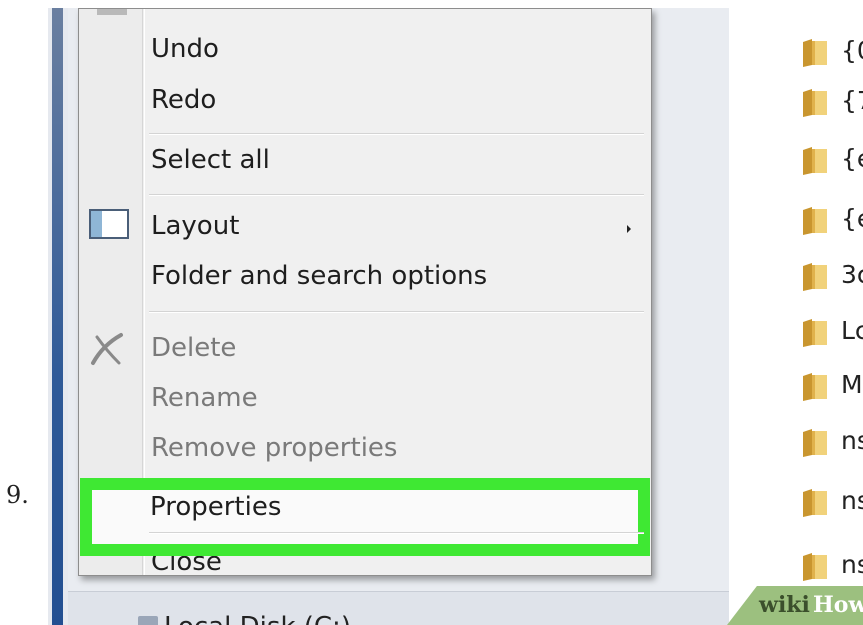  Describe the element at coordinates (195, 226) in the screenshot. I see `menu-item-layout: Layout` at that location.